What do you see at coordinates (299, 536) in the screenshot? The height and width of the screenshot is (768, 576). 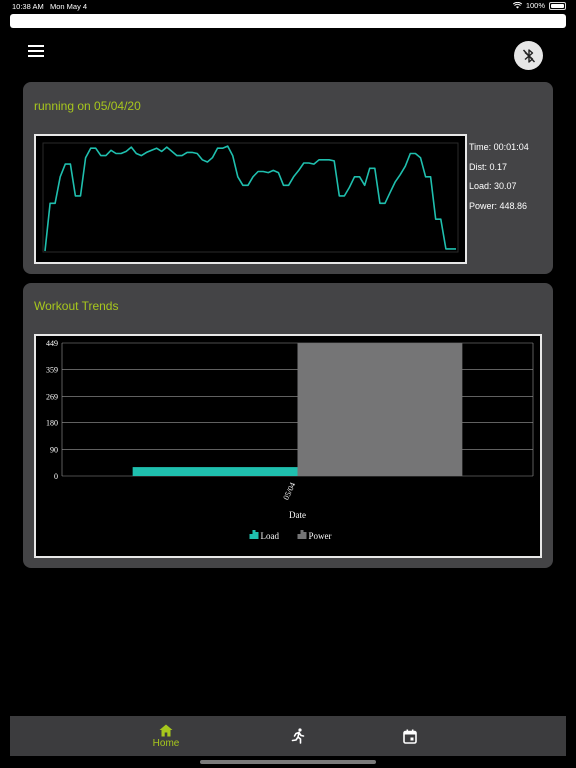 I see `legend-power-swatch-a` at bounding box center [299, 536].